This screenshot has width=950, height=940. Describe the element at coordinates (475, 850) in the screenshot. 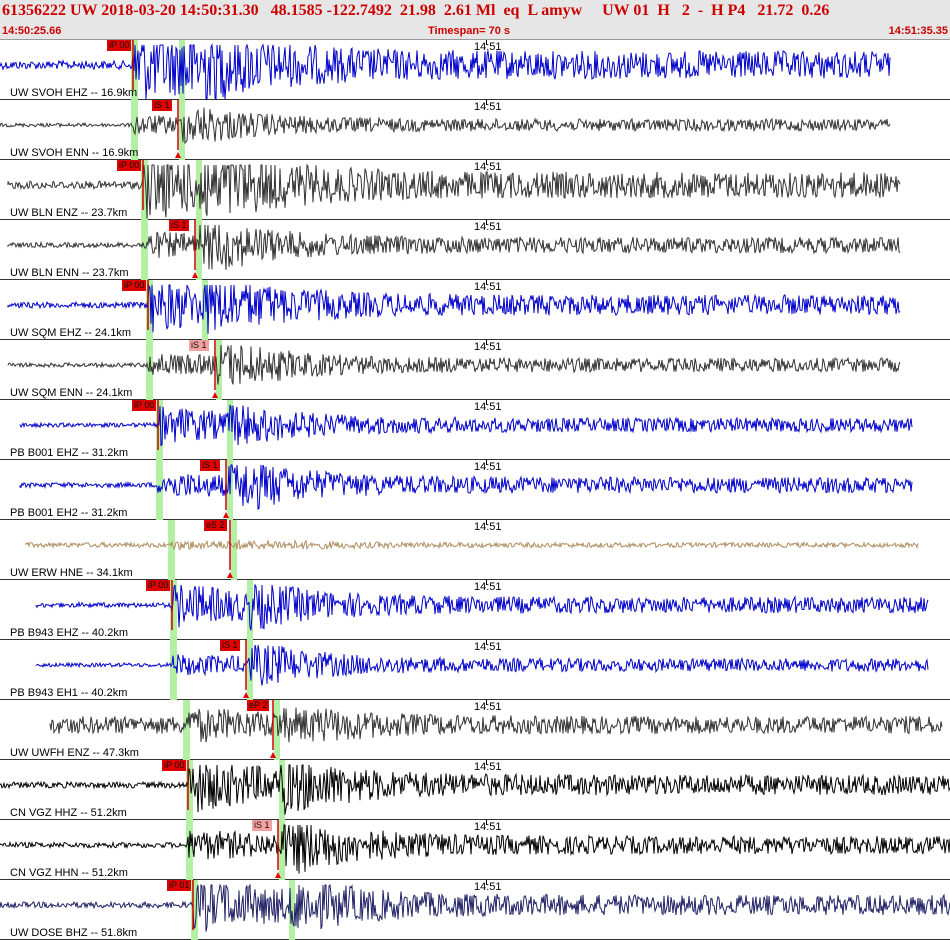

I see `trace-panel: 14:51 iS 1 CN VGZ HHN -- 51.2km` at that location.